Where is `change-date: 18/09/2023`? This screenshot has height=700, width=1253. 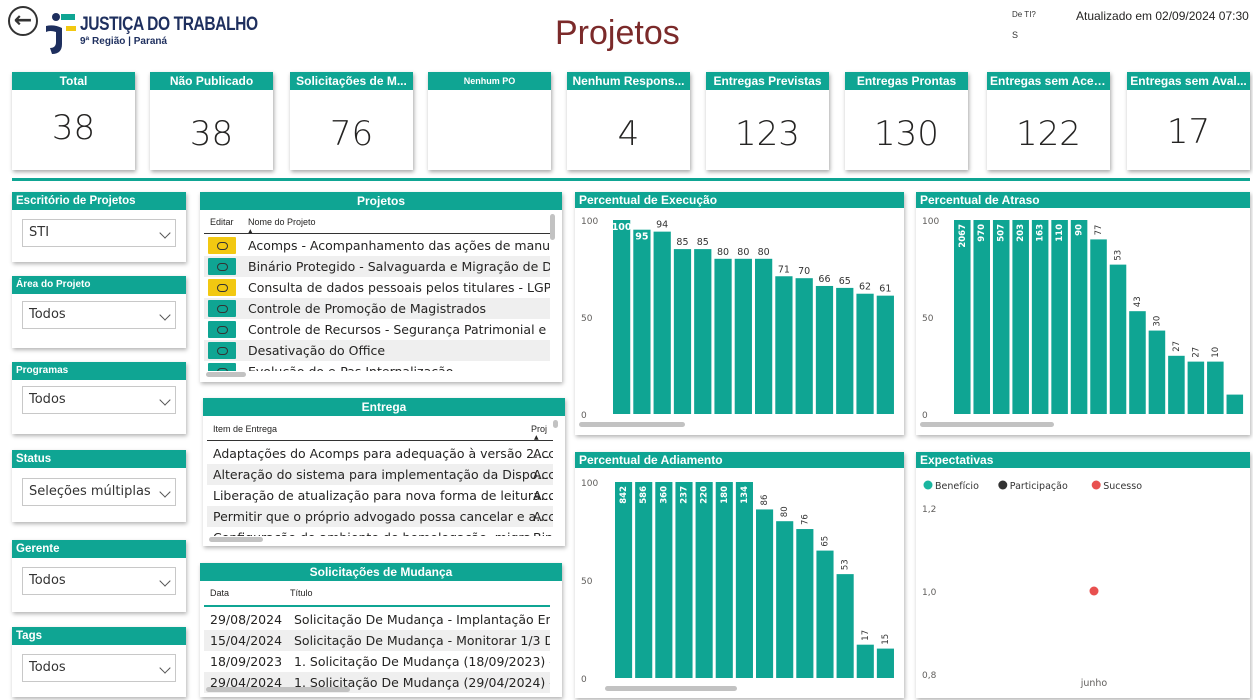
change-date: 18/09/2023 is located at coordinates (246, 661).